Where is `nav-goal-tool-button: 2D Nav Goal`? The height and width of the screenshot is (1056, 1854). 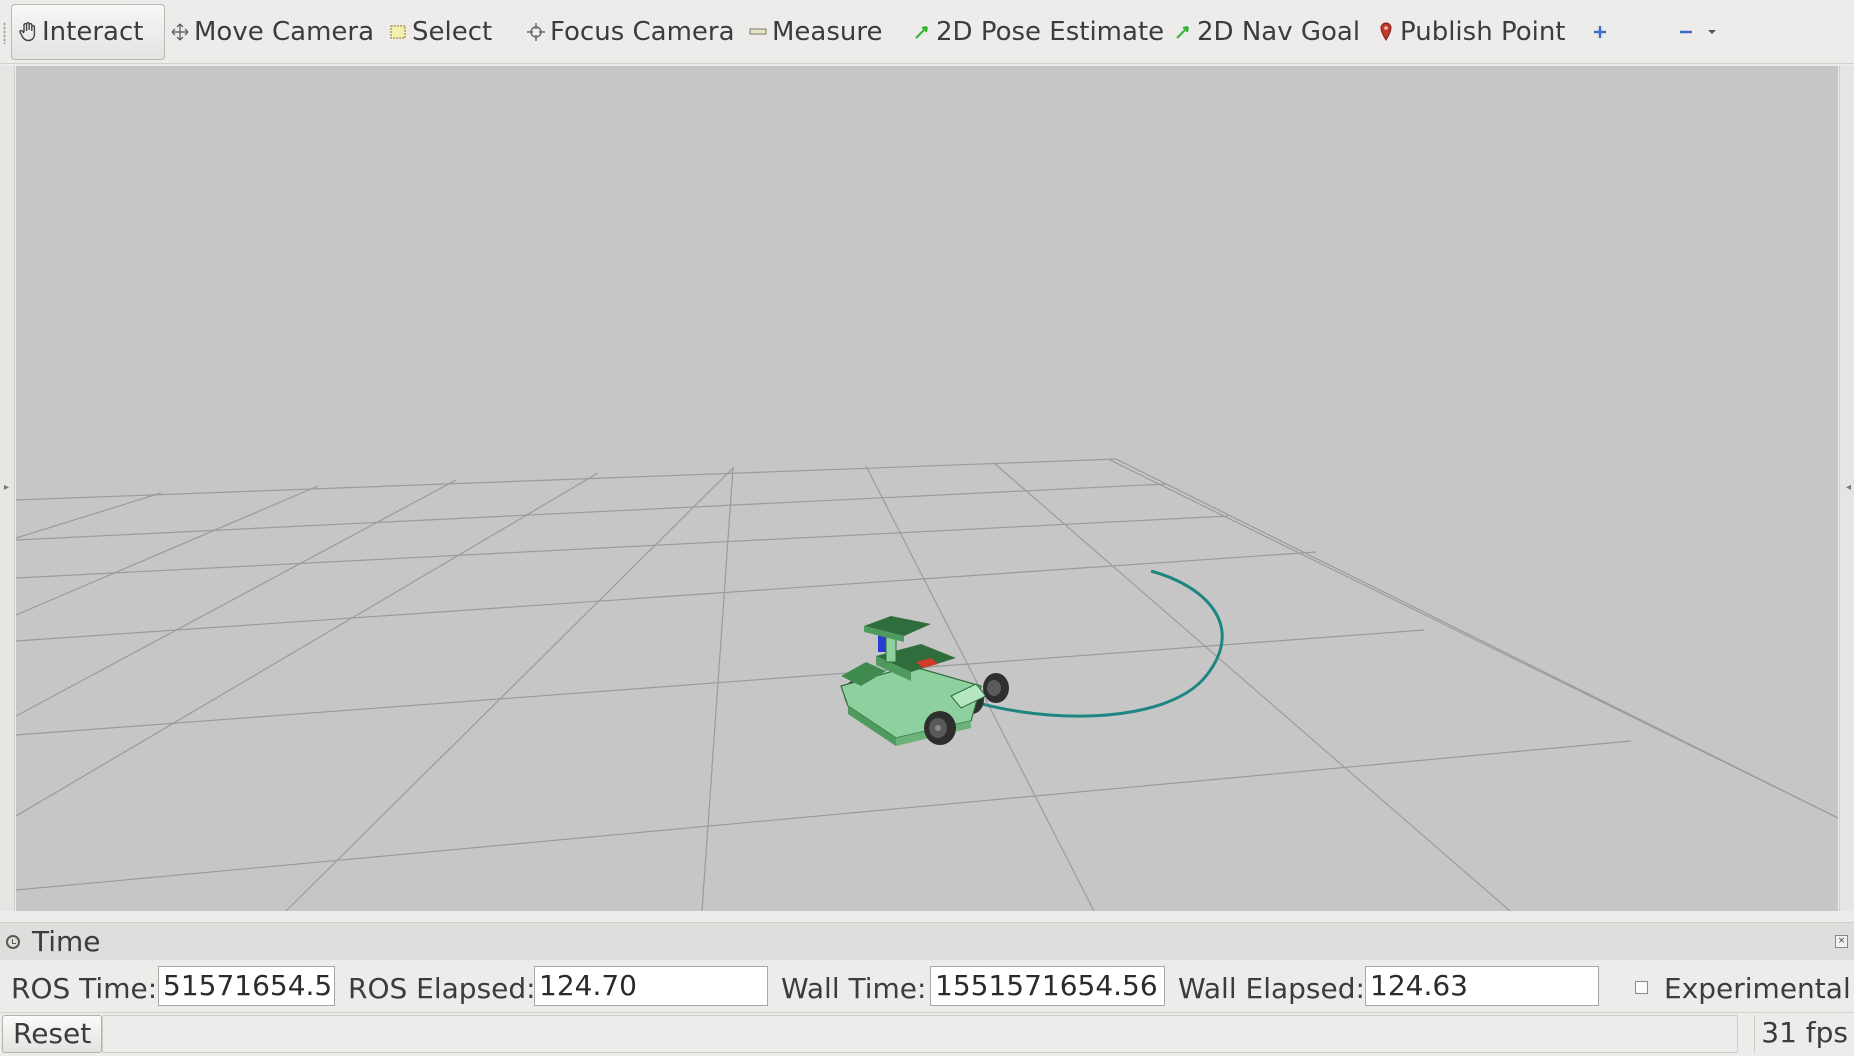
nav-goal-tool-button: 2D Nav Goal is located at coordinates (1266, 32).